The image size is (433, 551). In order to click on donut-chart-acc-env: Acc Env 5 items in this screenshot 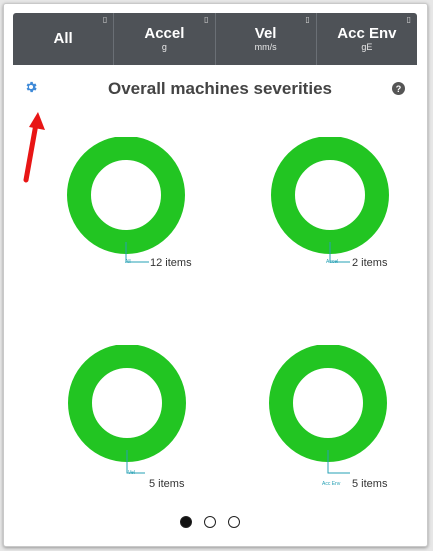, I will do `click(331, 420)`.